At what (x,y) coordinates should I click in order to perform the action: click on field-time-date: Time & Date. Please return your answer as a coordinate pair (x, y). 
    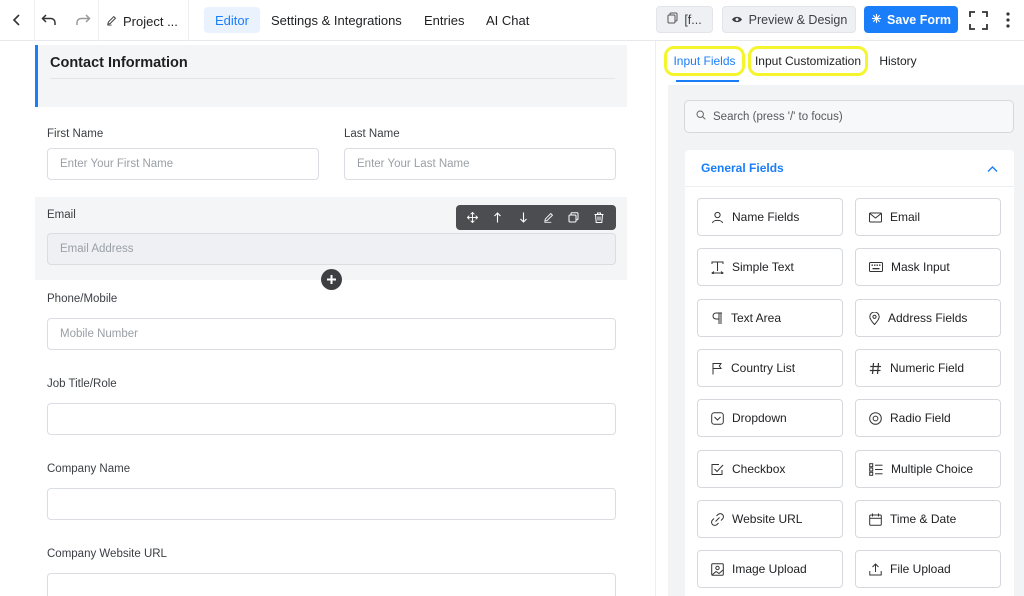
    Looking at the image, I should click on (928, 519).